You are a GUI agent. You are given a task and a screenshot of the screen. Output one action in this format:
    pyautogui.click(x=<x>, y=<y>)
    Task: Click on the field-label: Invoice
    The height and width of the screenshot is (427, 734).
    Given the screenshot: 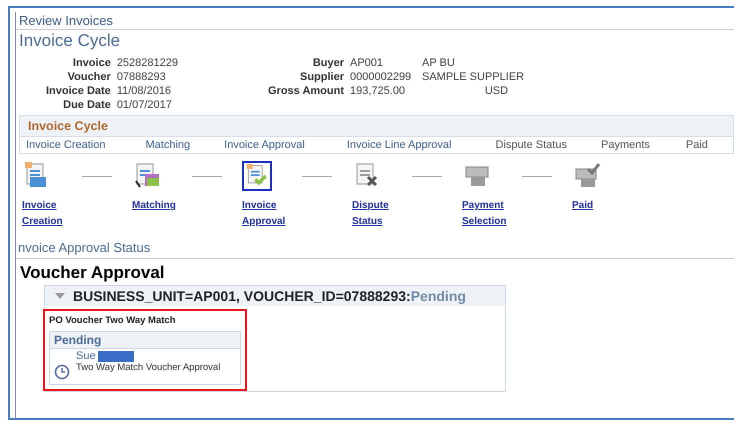 What is the action you would take?
    pyautogui.click(x=91, y=63)
    